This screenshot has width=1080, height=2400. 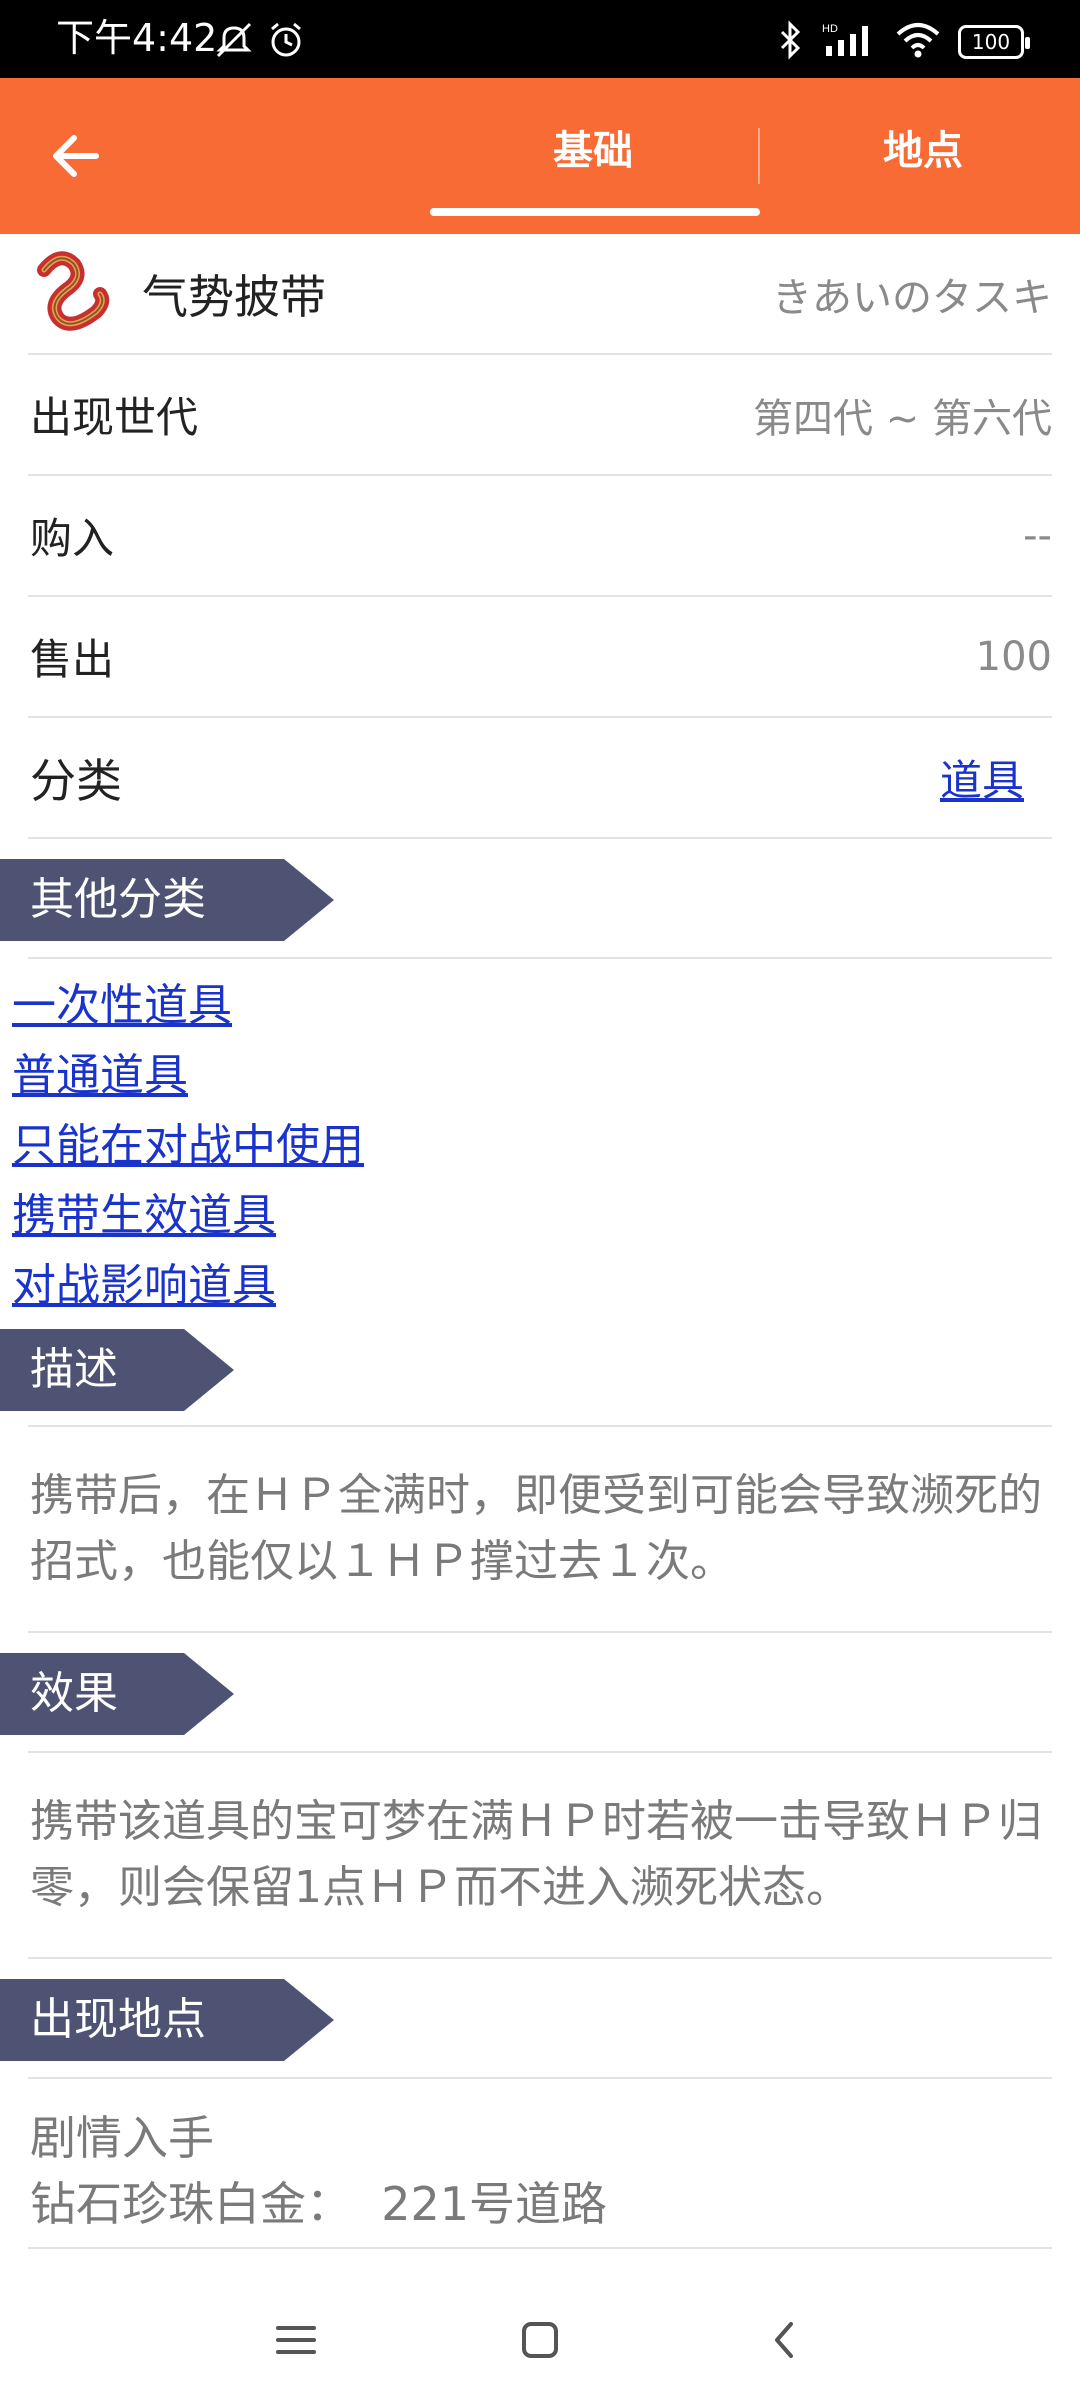 I want to click on focus-sash-icon, so click(x=72, y=292).